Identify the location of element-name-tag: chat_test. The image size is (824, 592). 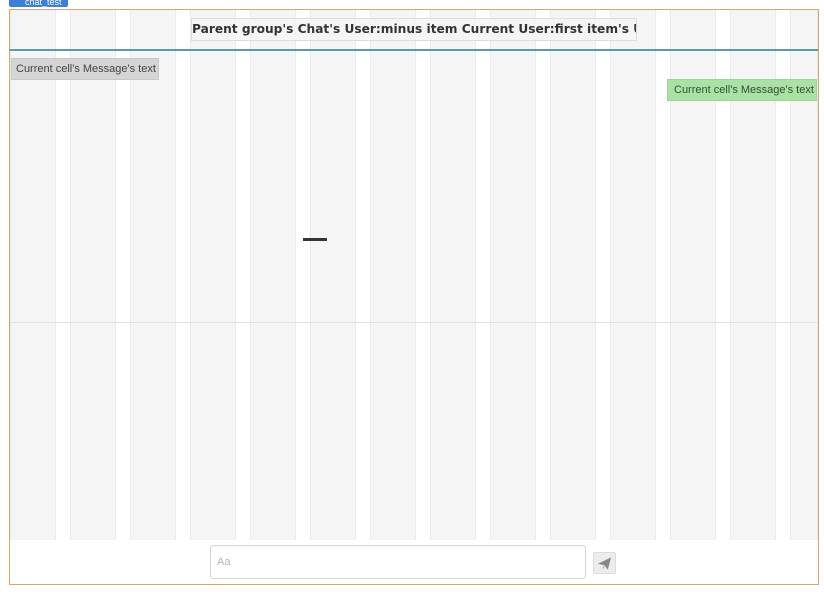
(38, 3).